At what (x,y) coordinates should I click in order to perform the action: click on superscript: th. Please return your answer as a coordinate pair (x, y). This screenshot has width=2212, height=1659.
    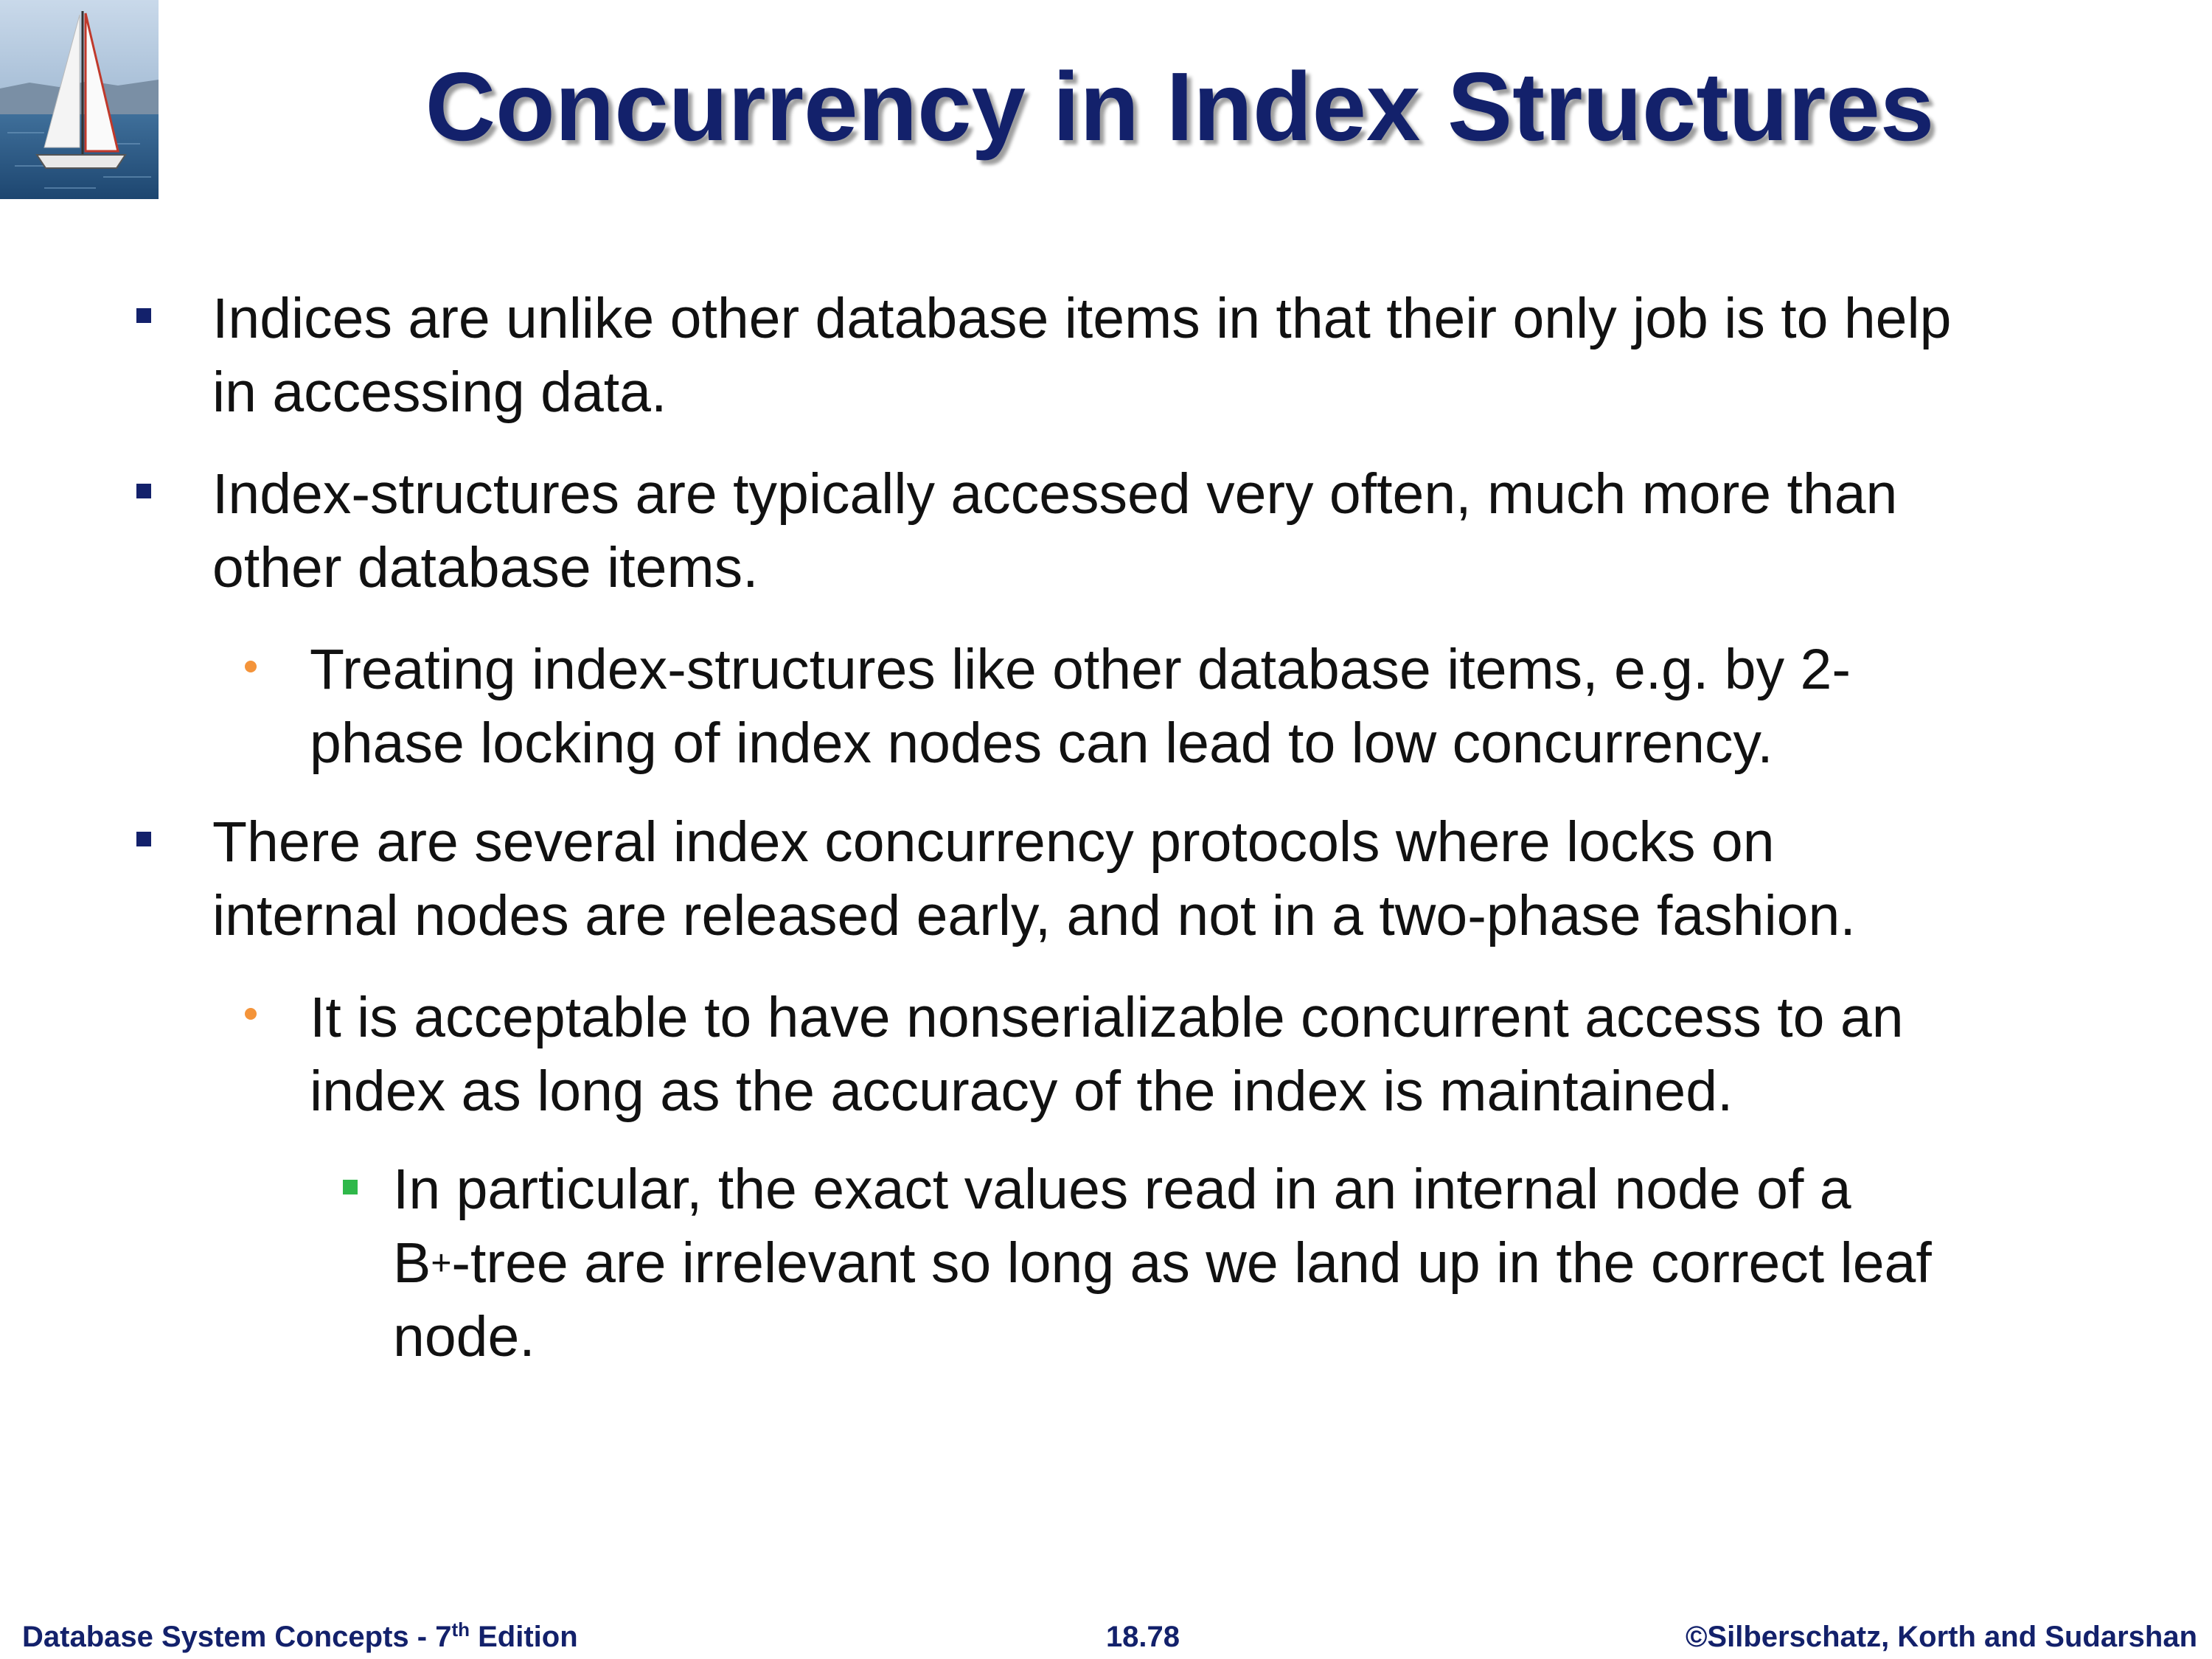
    Looking at the image, I should click on (460, 1629).